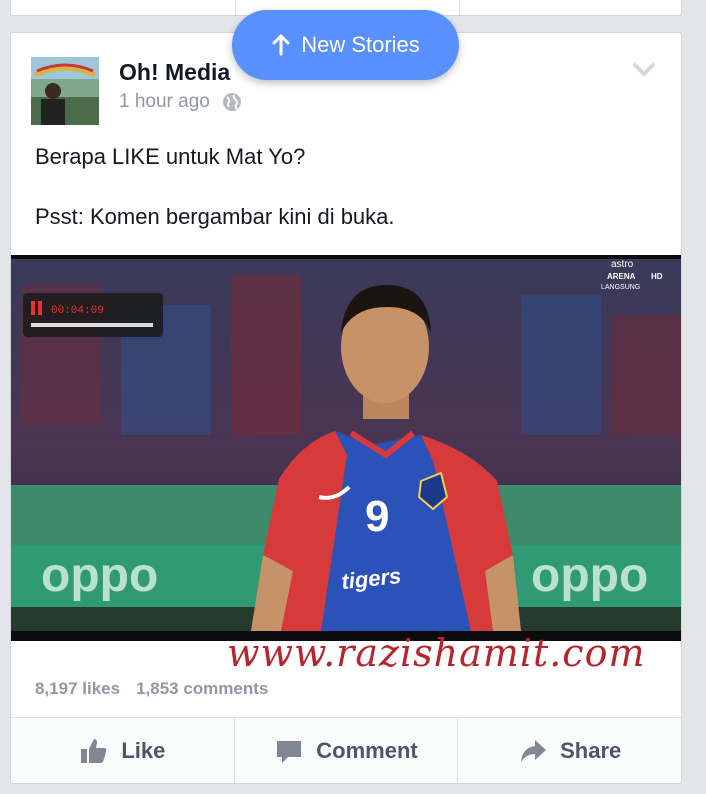 This screenshot has height=794, width=706. What do you see at coordinates (367, 750) in the screenshot?
I see `comment-label: Comment` at bounding box center [367, 750].